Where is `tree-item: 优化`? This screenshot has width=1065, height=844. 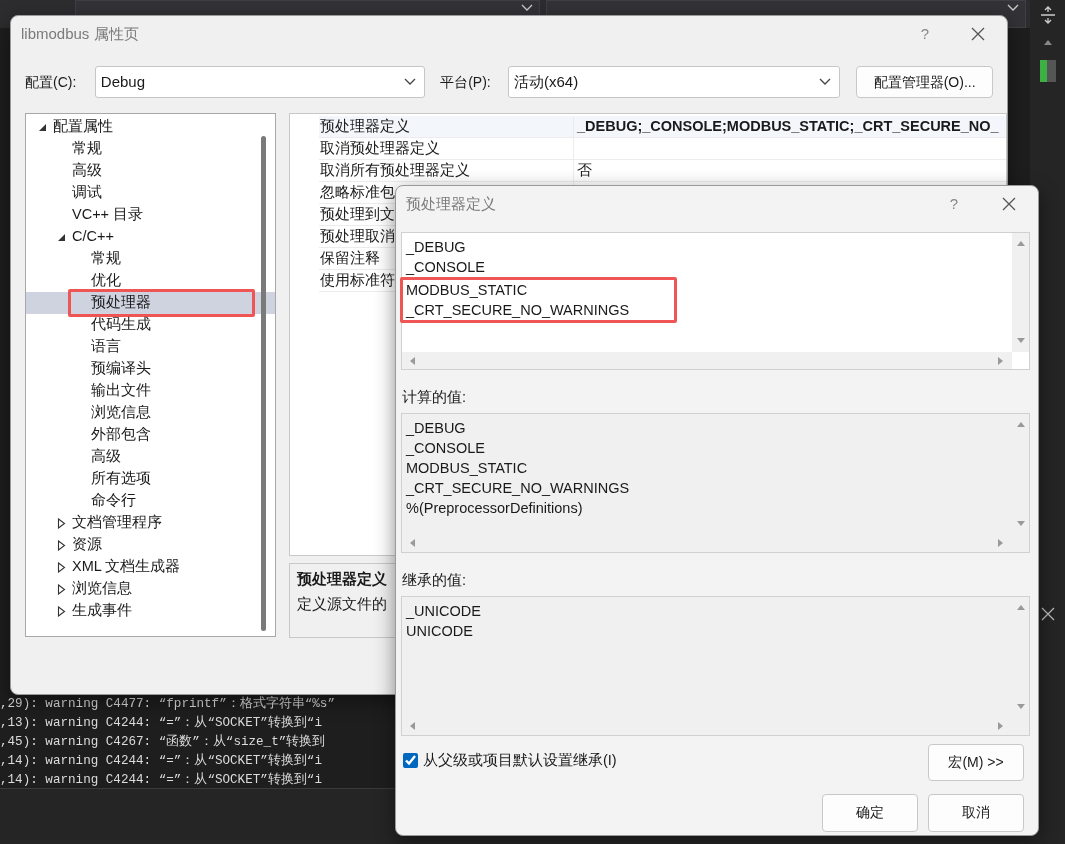
tree-item: 优化 is located at coordinates (150, 281).